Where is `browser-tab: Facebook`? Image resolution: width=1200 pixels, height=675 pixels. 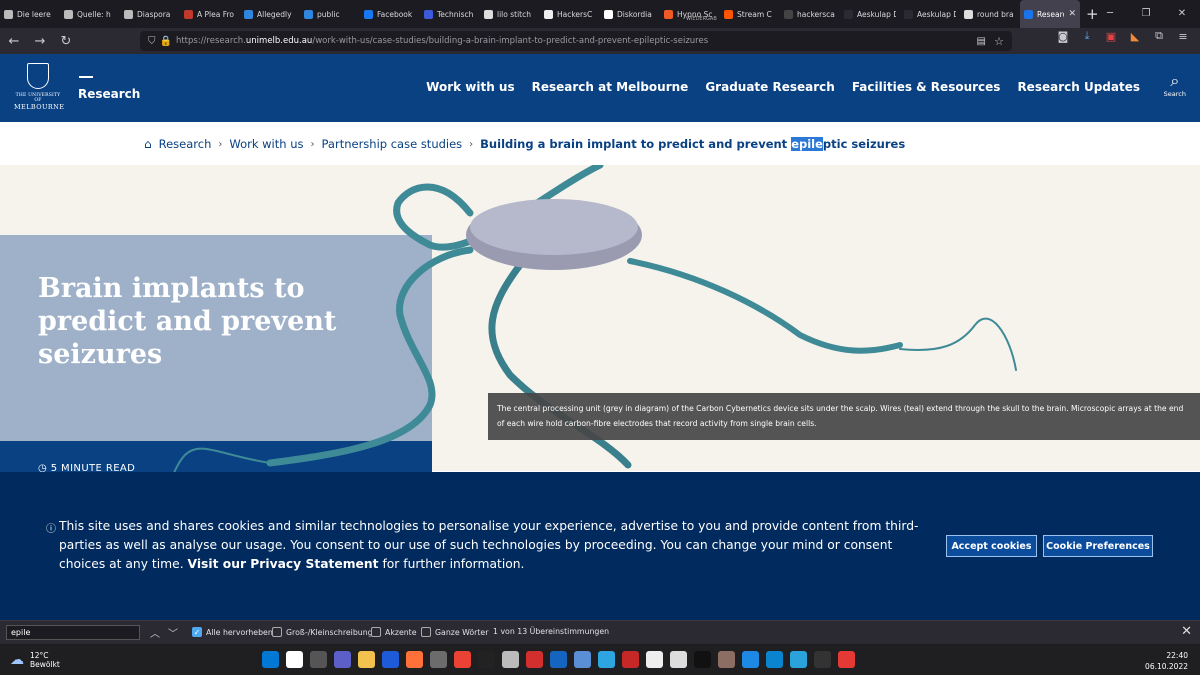
browser-tab: Facebook is located at coordinates (390, 14).